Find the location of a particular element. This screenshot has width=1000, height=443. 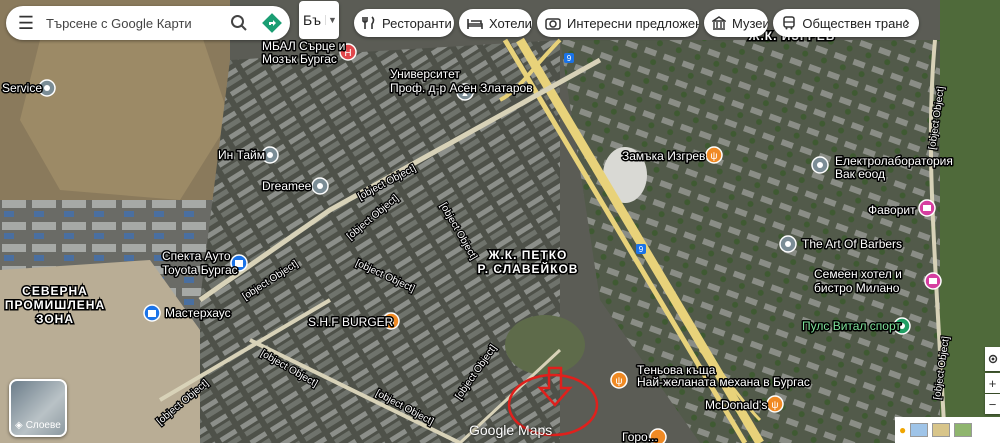

search-input: Търсене с Google Карти is located at coordinates (135, 23).